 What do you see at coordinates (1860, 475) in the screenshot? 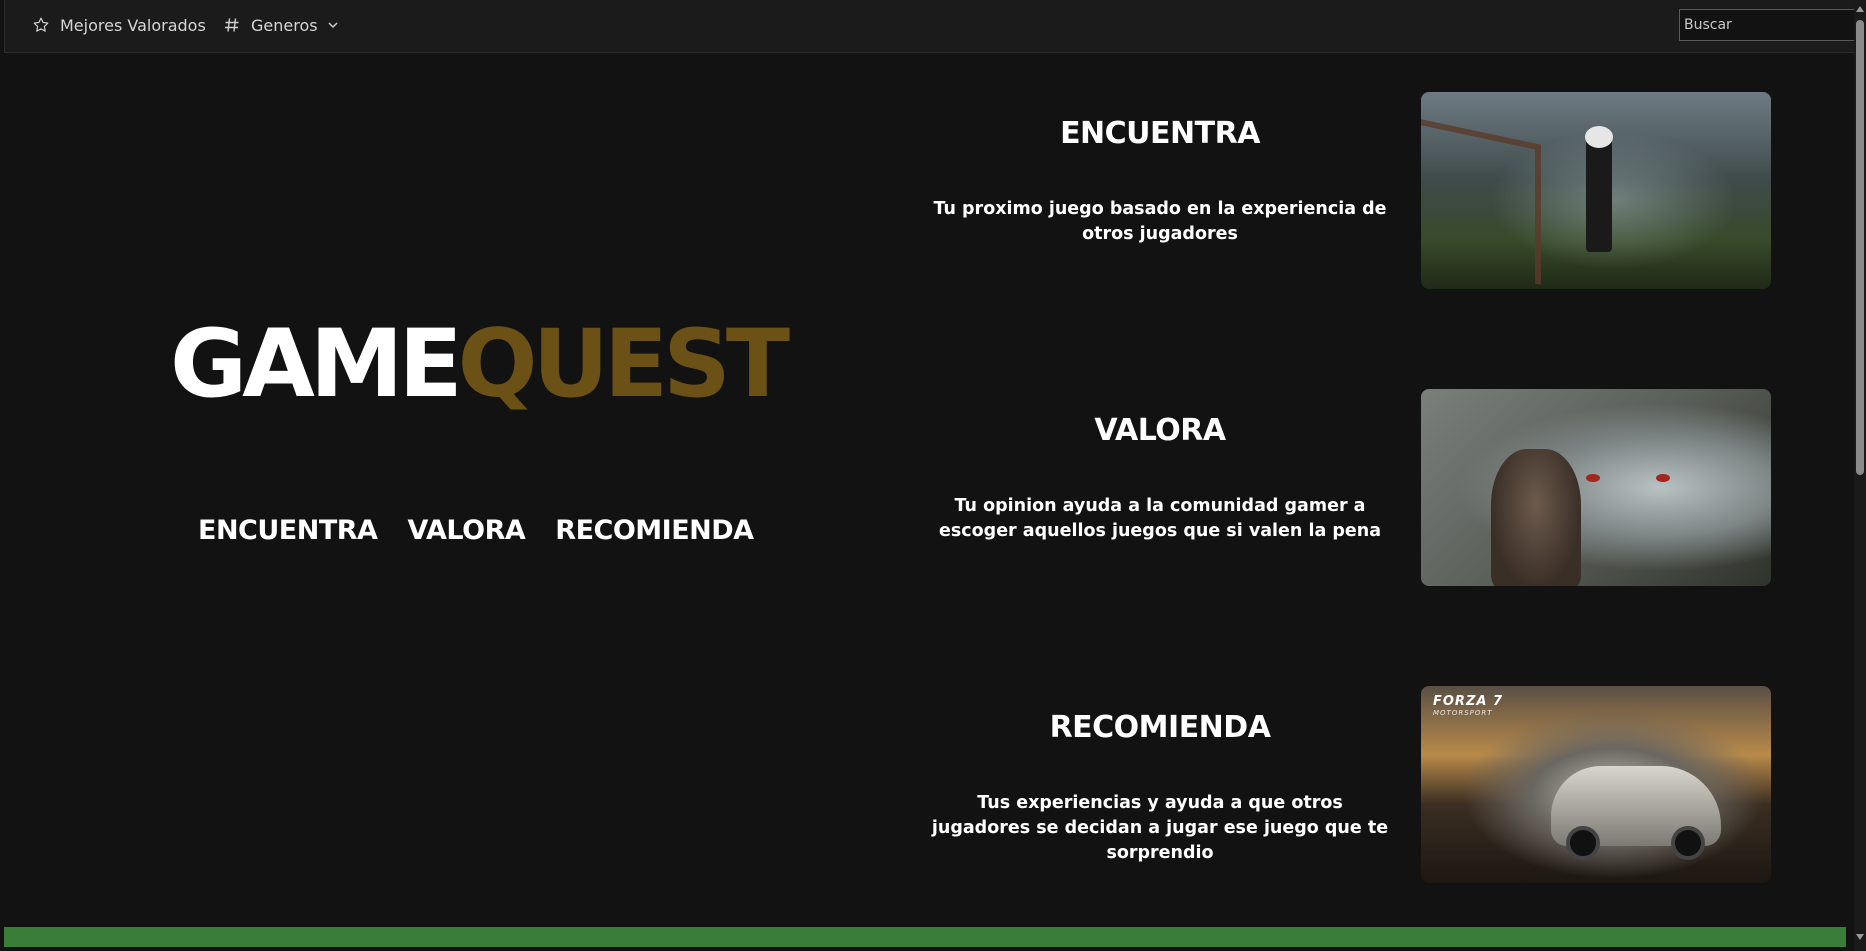
I see `vertical-scrollbar` at bounding box center [1860, 475].